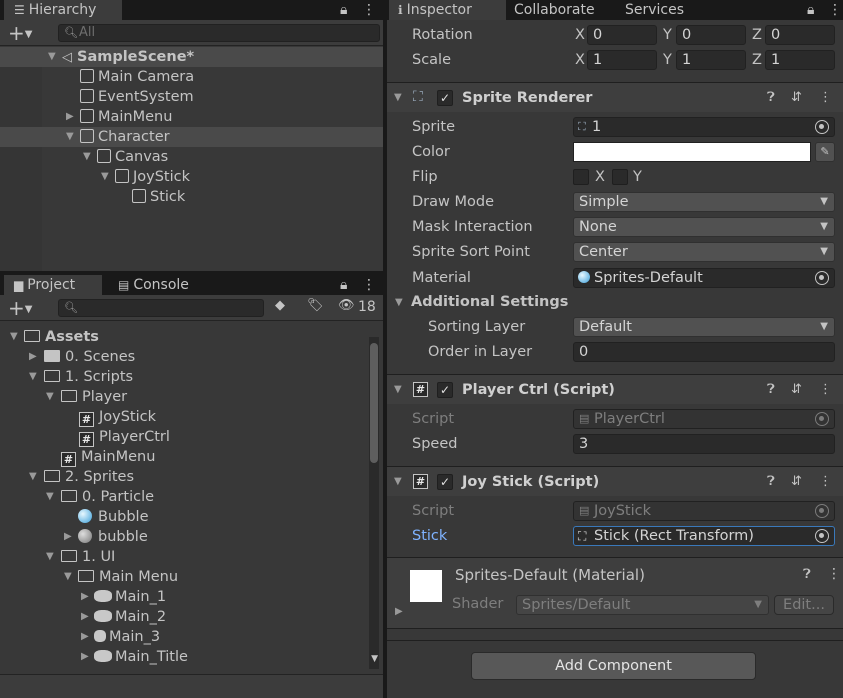 The width and height of the screenshot is (843, 698). I want to click on sprite-sort-point-dropdown: Center ▼, so click(704, 252).